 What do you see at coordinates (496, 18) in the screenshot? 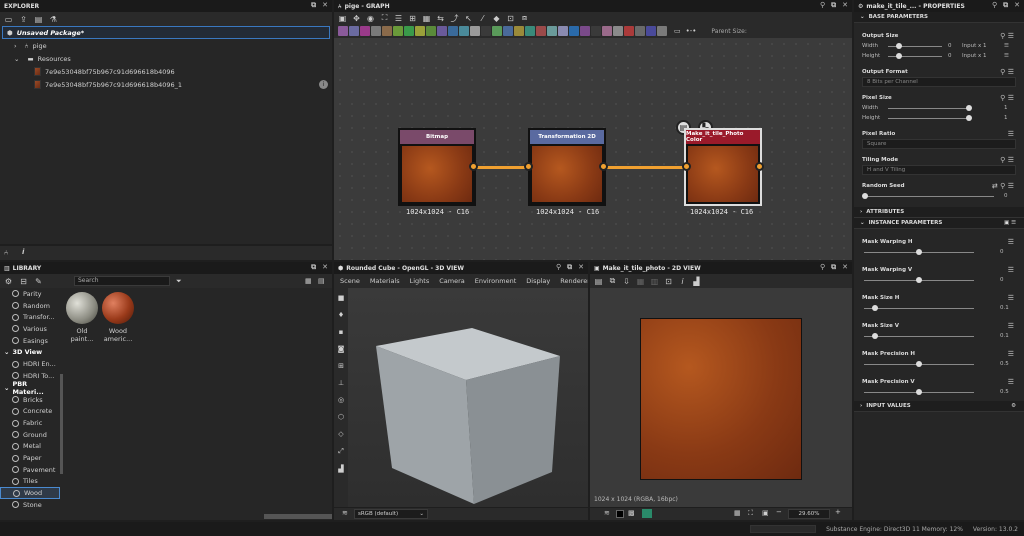
I see `tag-icon: ◆` at bounding box center [496, 18].